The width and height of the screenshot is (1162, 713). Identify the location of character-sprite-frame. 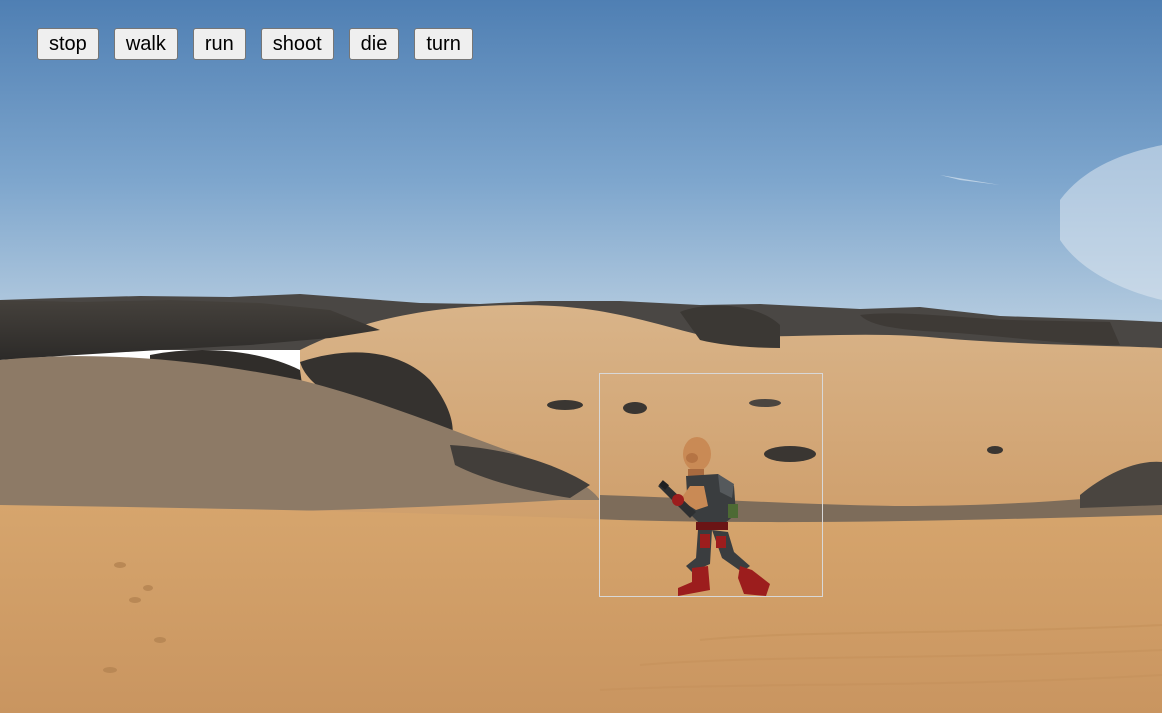
(711, 485).